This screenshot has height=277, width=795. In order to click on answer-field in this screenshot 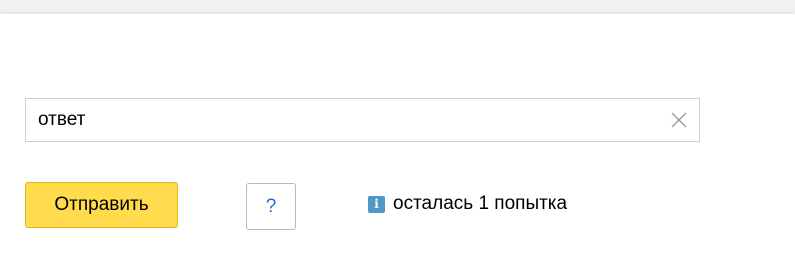, I will do `click(362, 120)`.